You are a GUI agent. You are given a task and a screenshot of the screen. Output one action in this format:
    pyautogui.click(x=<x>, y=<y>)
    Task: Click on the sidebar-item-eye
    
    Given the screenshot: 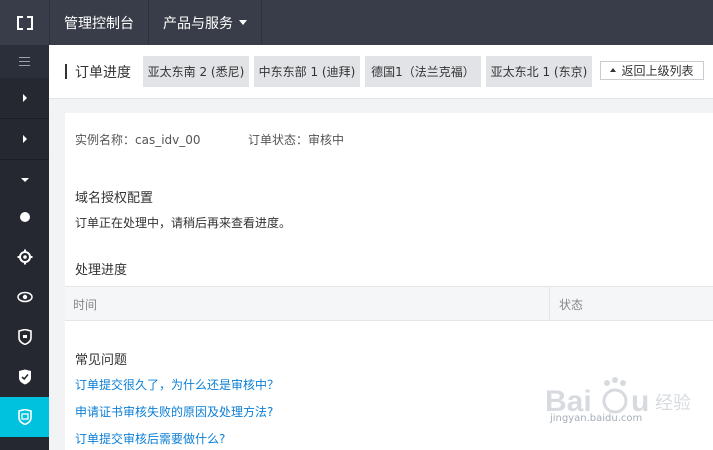 What is the action you would take?
    pyautogui.click(x=24, y=297)
    